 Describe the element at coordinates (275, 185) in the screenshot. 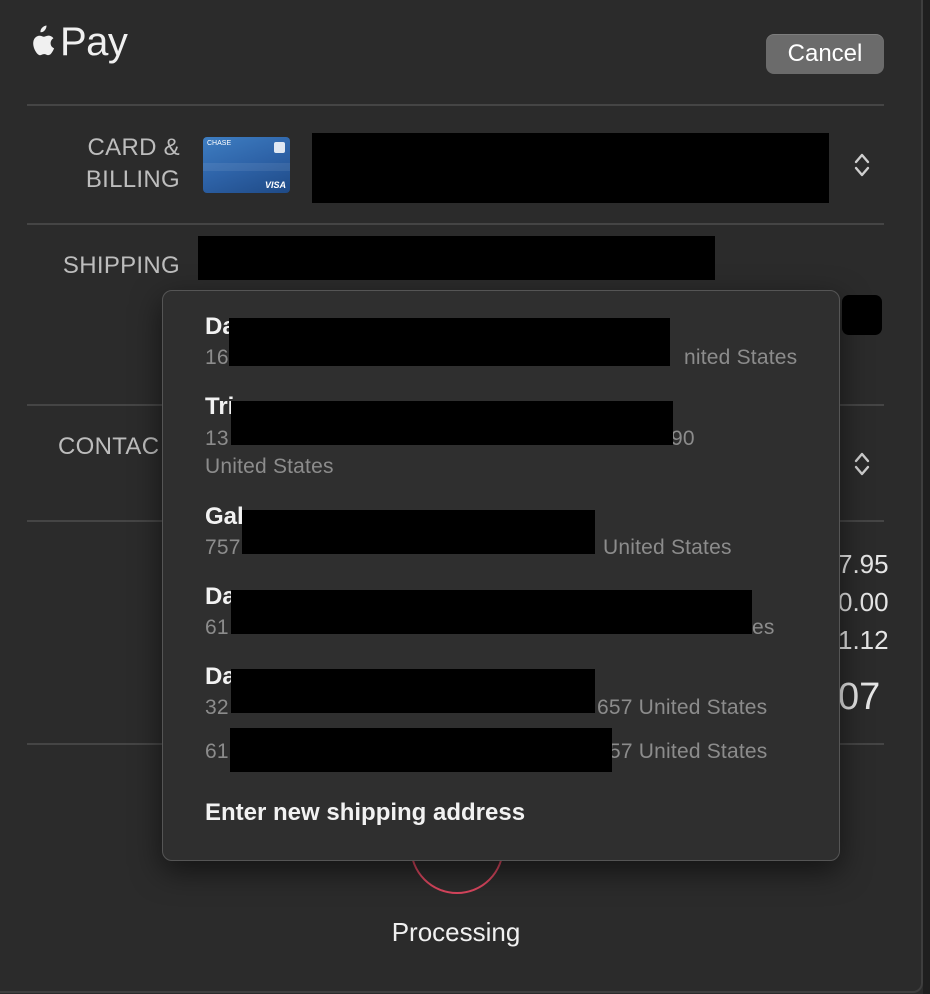

I see `card-network-logo: VISA` at that location.